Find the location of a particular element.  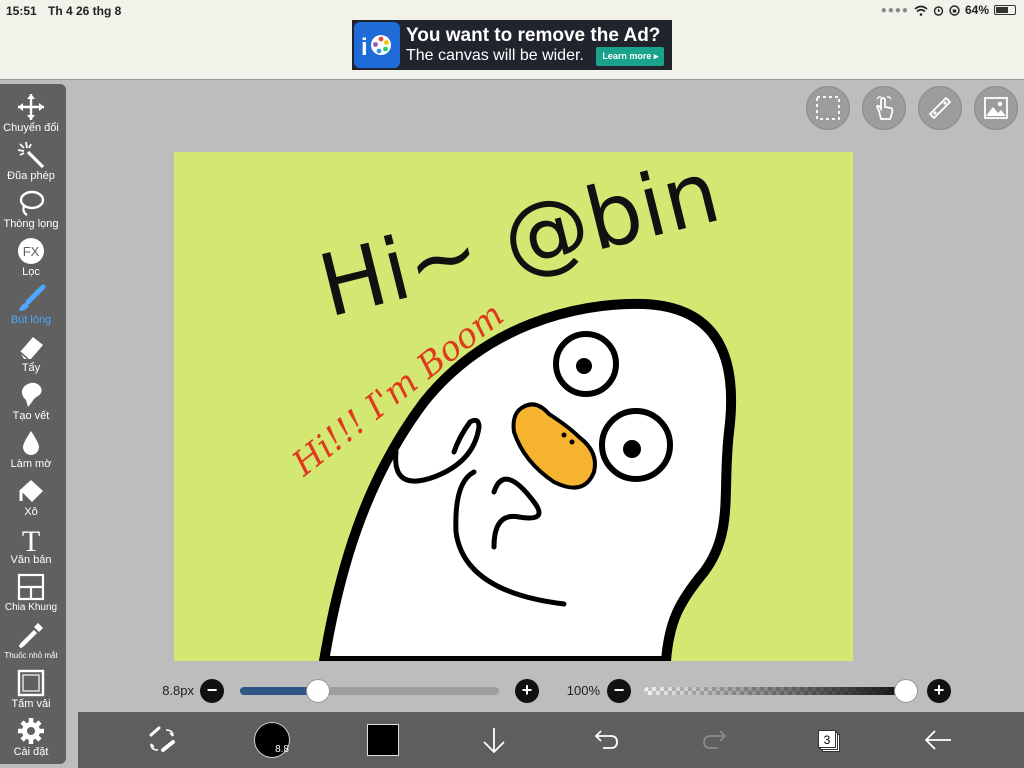

tool-label: Chuyển đổi is located at coordinates (31, 128).